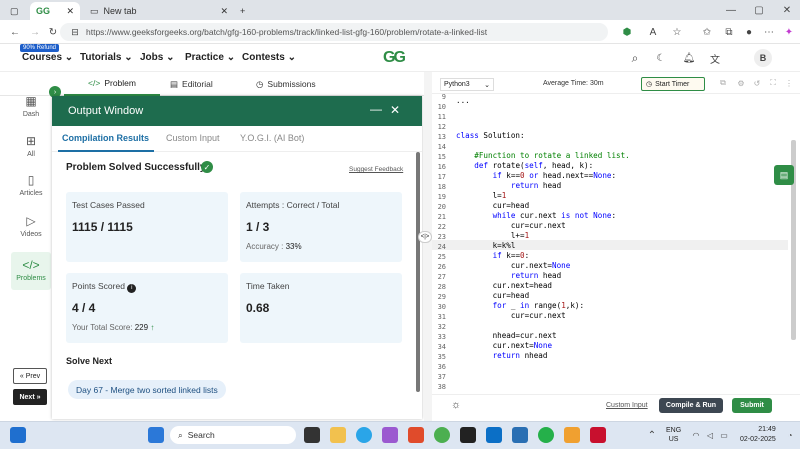 The height and width of the screenshot is (449, 800). Describe the element at coordinates (752, 405) in the screenshot. I see `submit-button: Submit` at that location.